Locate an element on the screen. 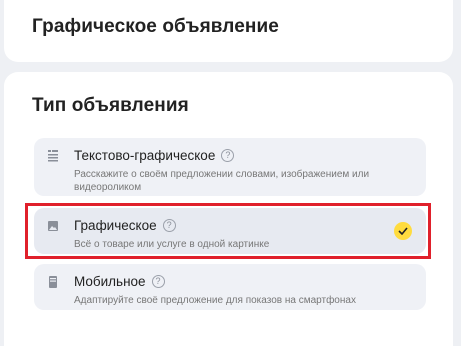 This screenshot has height=346, width=461. option-title: Графическое is located at coordinates (115, 225).